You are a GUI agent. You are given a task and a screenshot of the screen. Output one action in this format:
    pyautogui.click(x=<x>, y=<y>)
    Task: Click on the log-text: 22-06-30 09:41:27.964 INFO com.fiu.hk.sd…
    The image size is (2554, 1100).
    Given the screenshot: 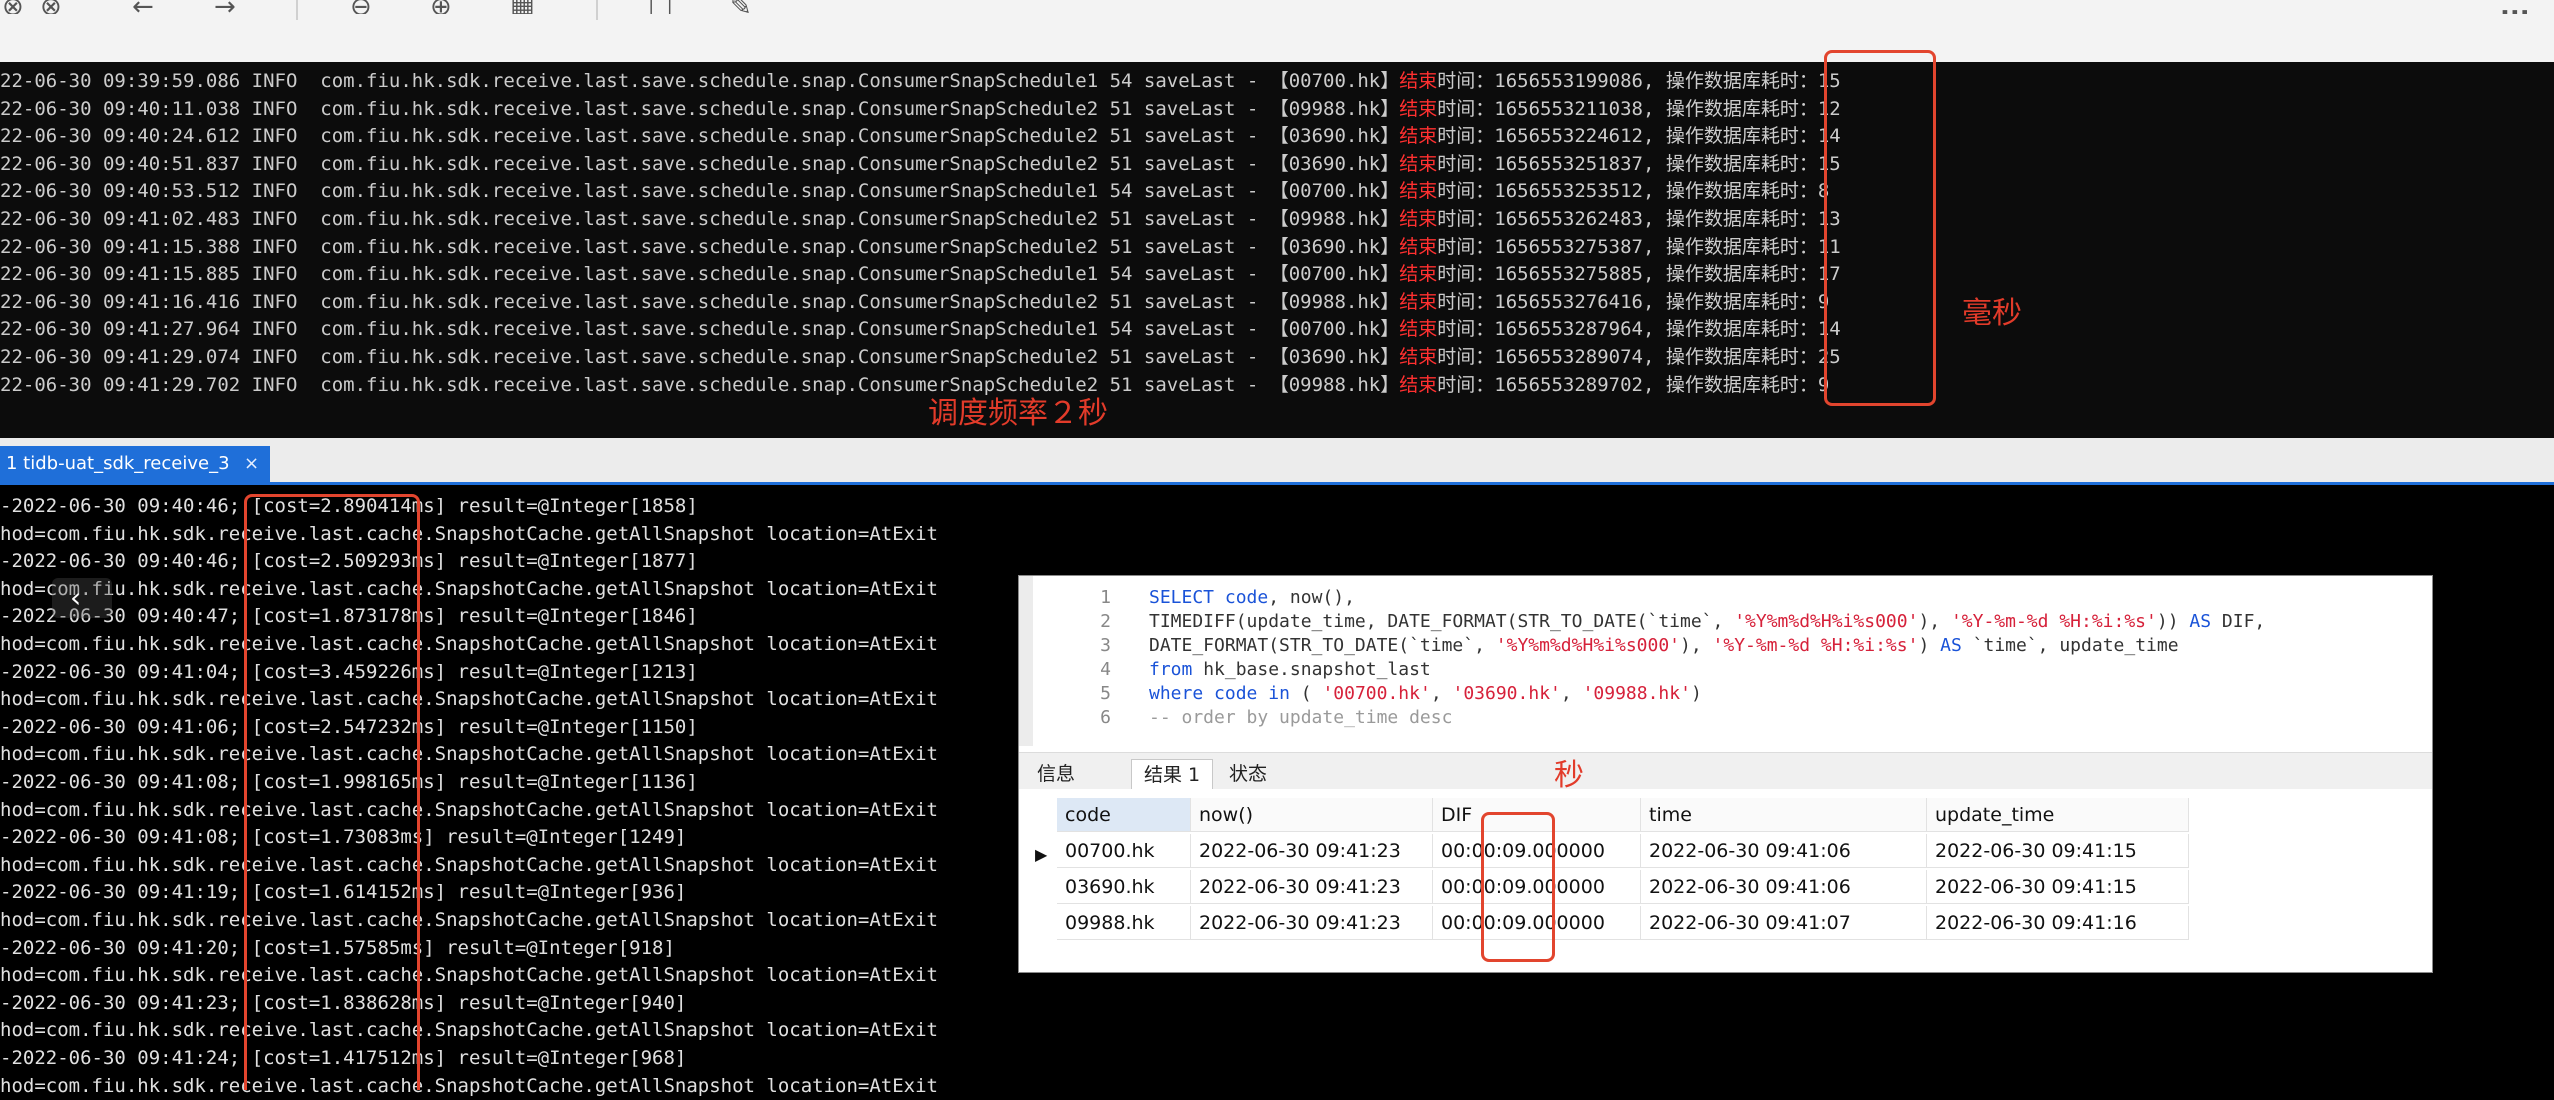 What is the action you would take?
    pyautogui.click(x=700, y=329)
    